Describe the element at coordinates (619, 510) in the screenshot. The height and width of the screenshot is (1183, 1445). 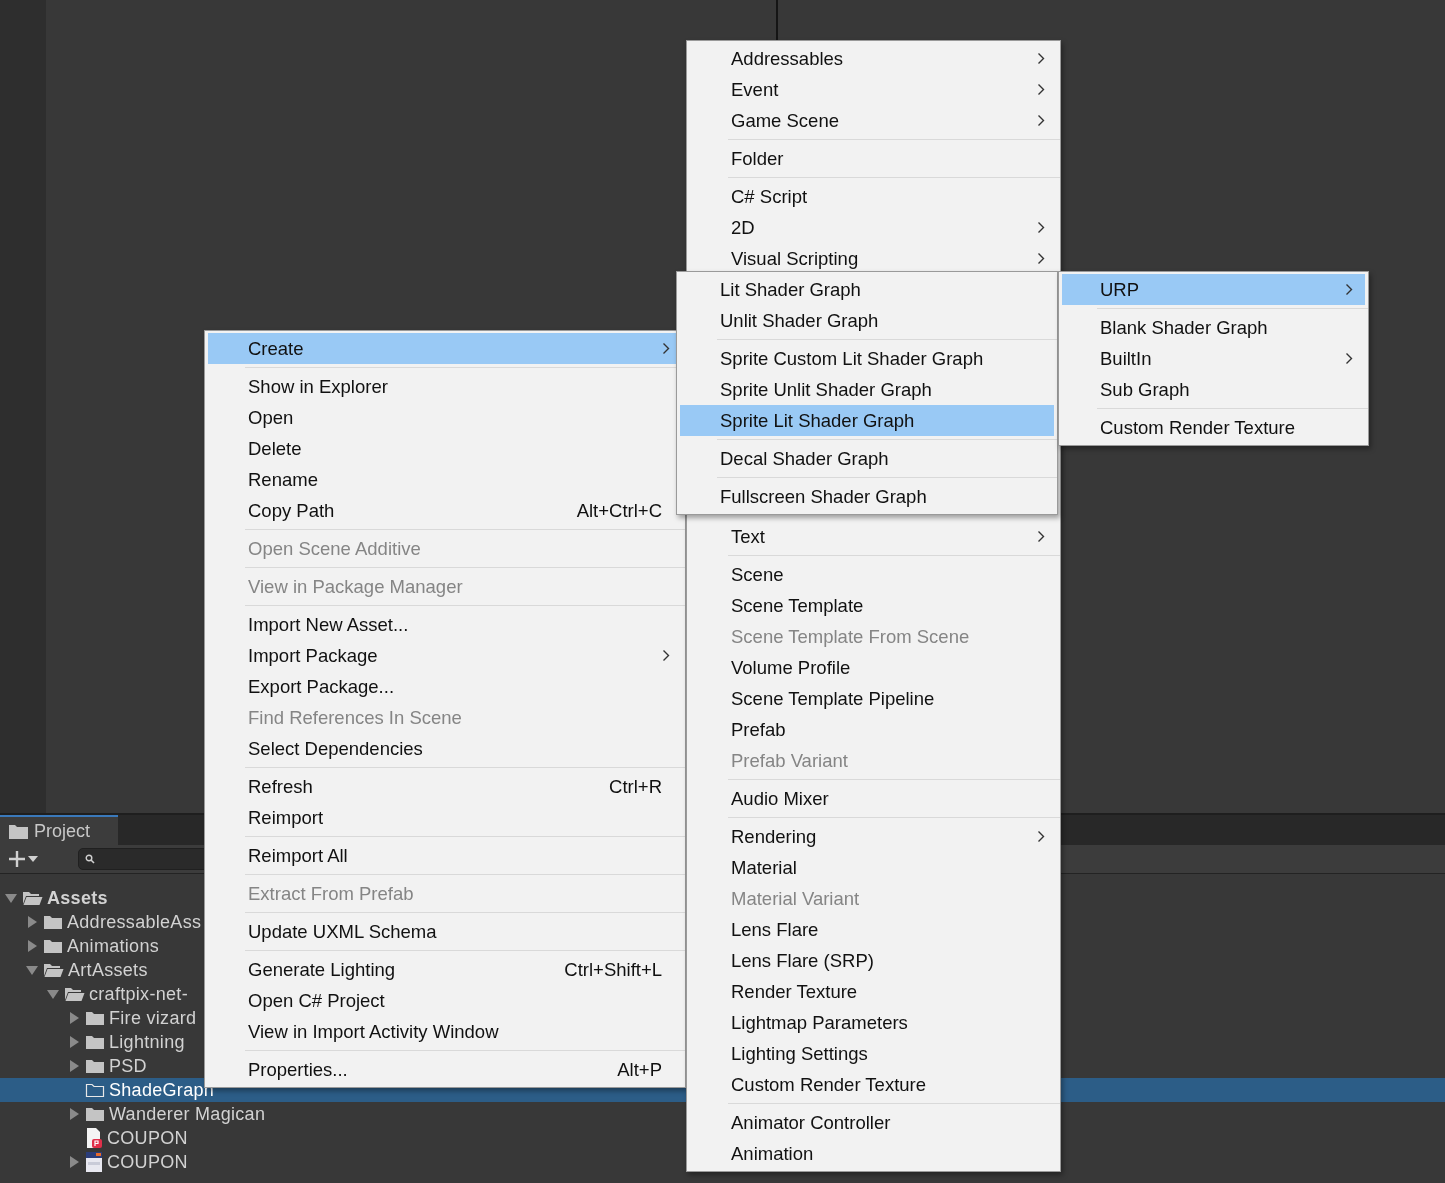
I see `shortcut-label: Alt+Ctrl+C` at that location.